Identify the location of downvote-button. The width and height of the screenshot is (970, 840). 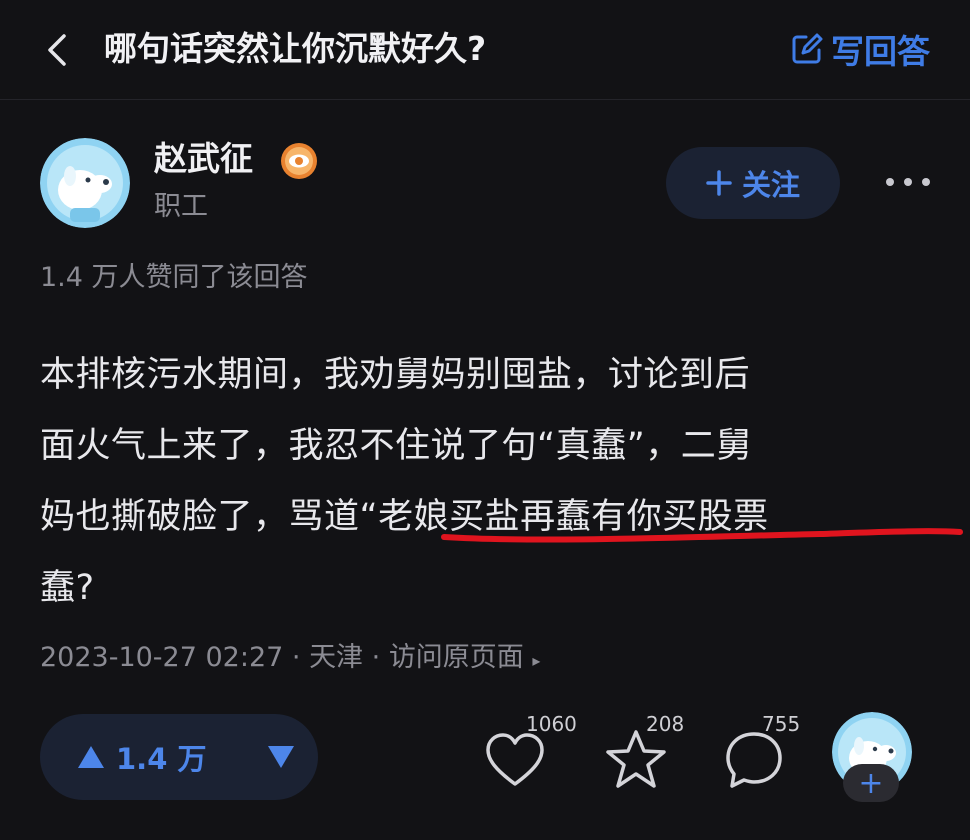
(281, 757).